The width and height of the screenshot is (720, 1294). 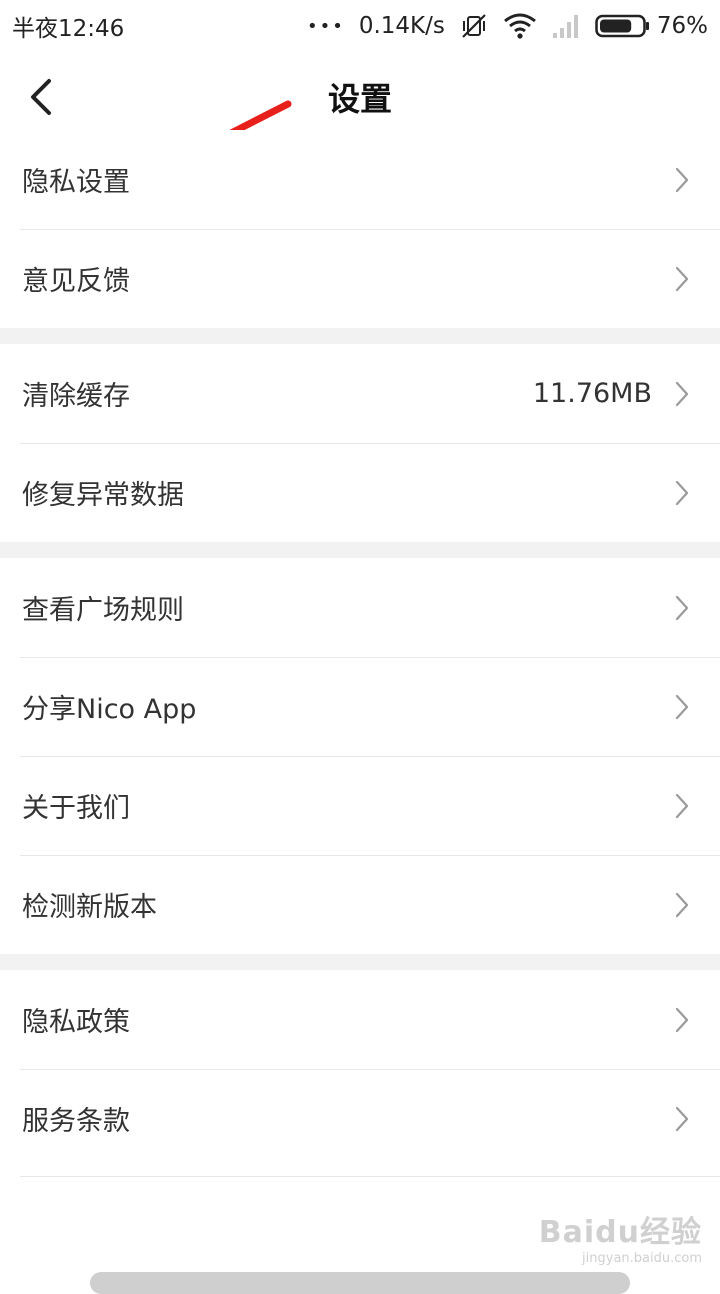 I want to click on settings-item: 清除缓存 11.76MB, so click(x=360, y=393).